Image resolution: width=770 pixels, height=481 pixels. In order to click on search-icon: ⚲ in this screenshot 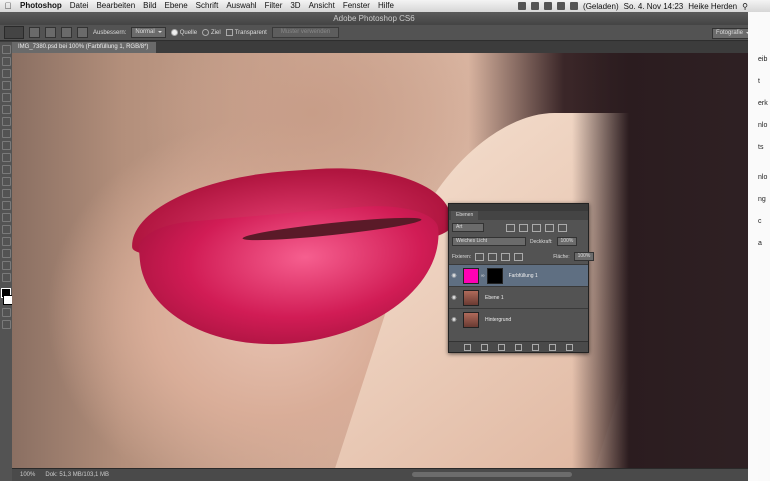, I will do `click(745, 6)`.